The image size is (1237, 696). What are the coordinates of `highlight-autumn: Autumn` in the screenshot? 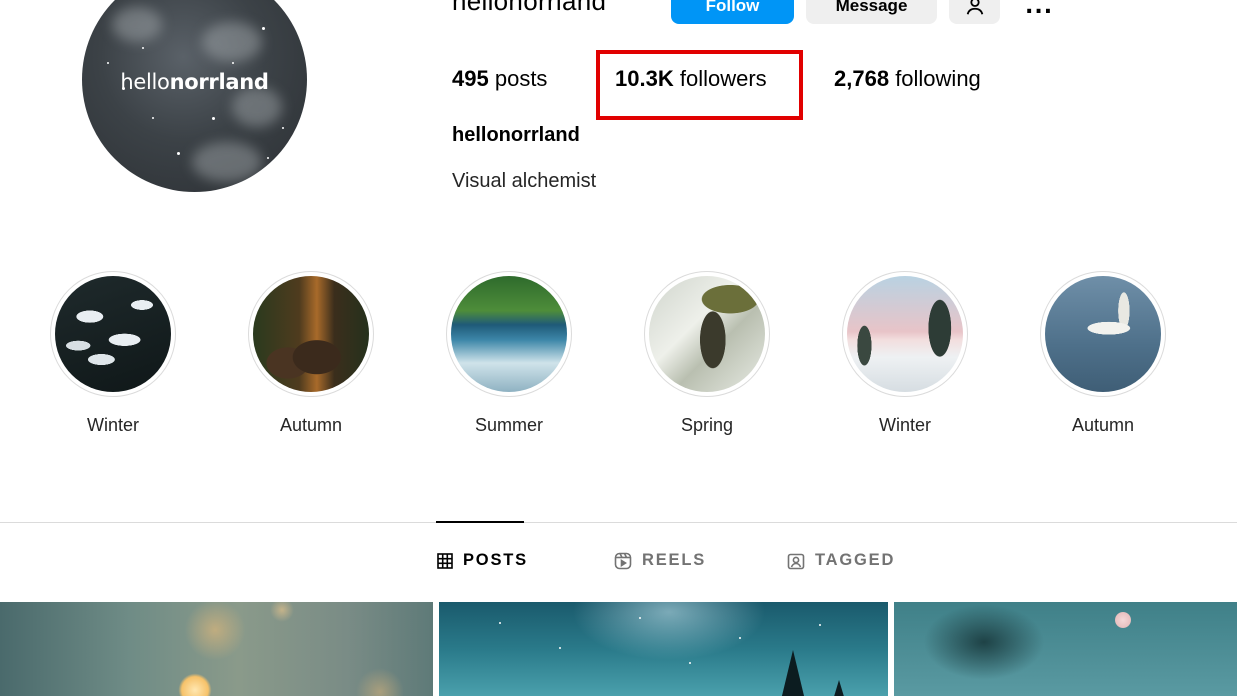 It's located at (311, 353).